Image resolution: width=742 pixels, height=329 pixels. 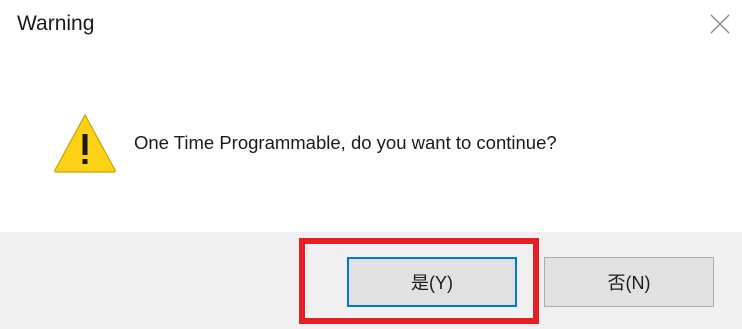 What do you see at coordinates (56, 23) in the screenshot?
I see `dialog-title: Warning` at bounding box center [56, 23].